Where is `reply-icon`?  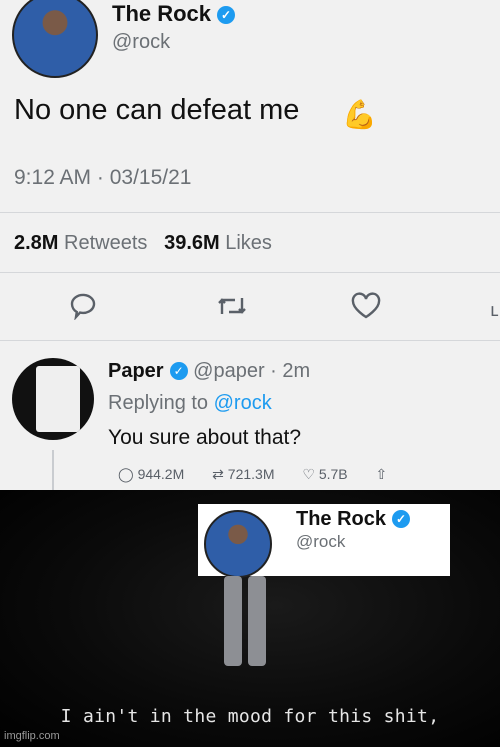 reply-icon is located at coordinates (83, 309).